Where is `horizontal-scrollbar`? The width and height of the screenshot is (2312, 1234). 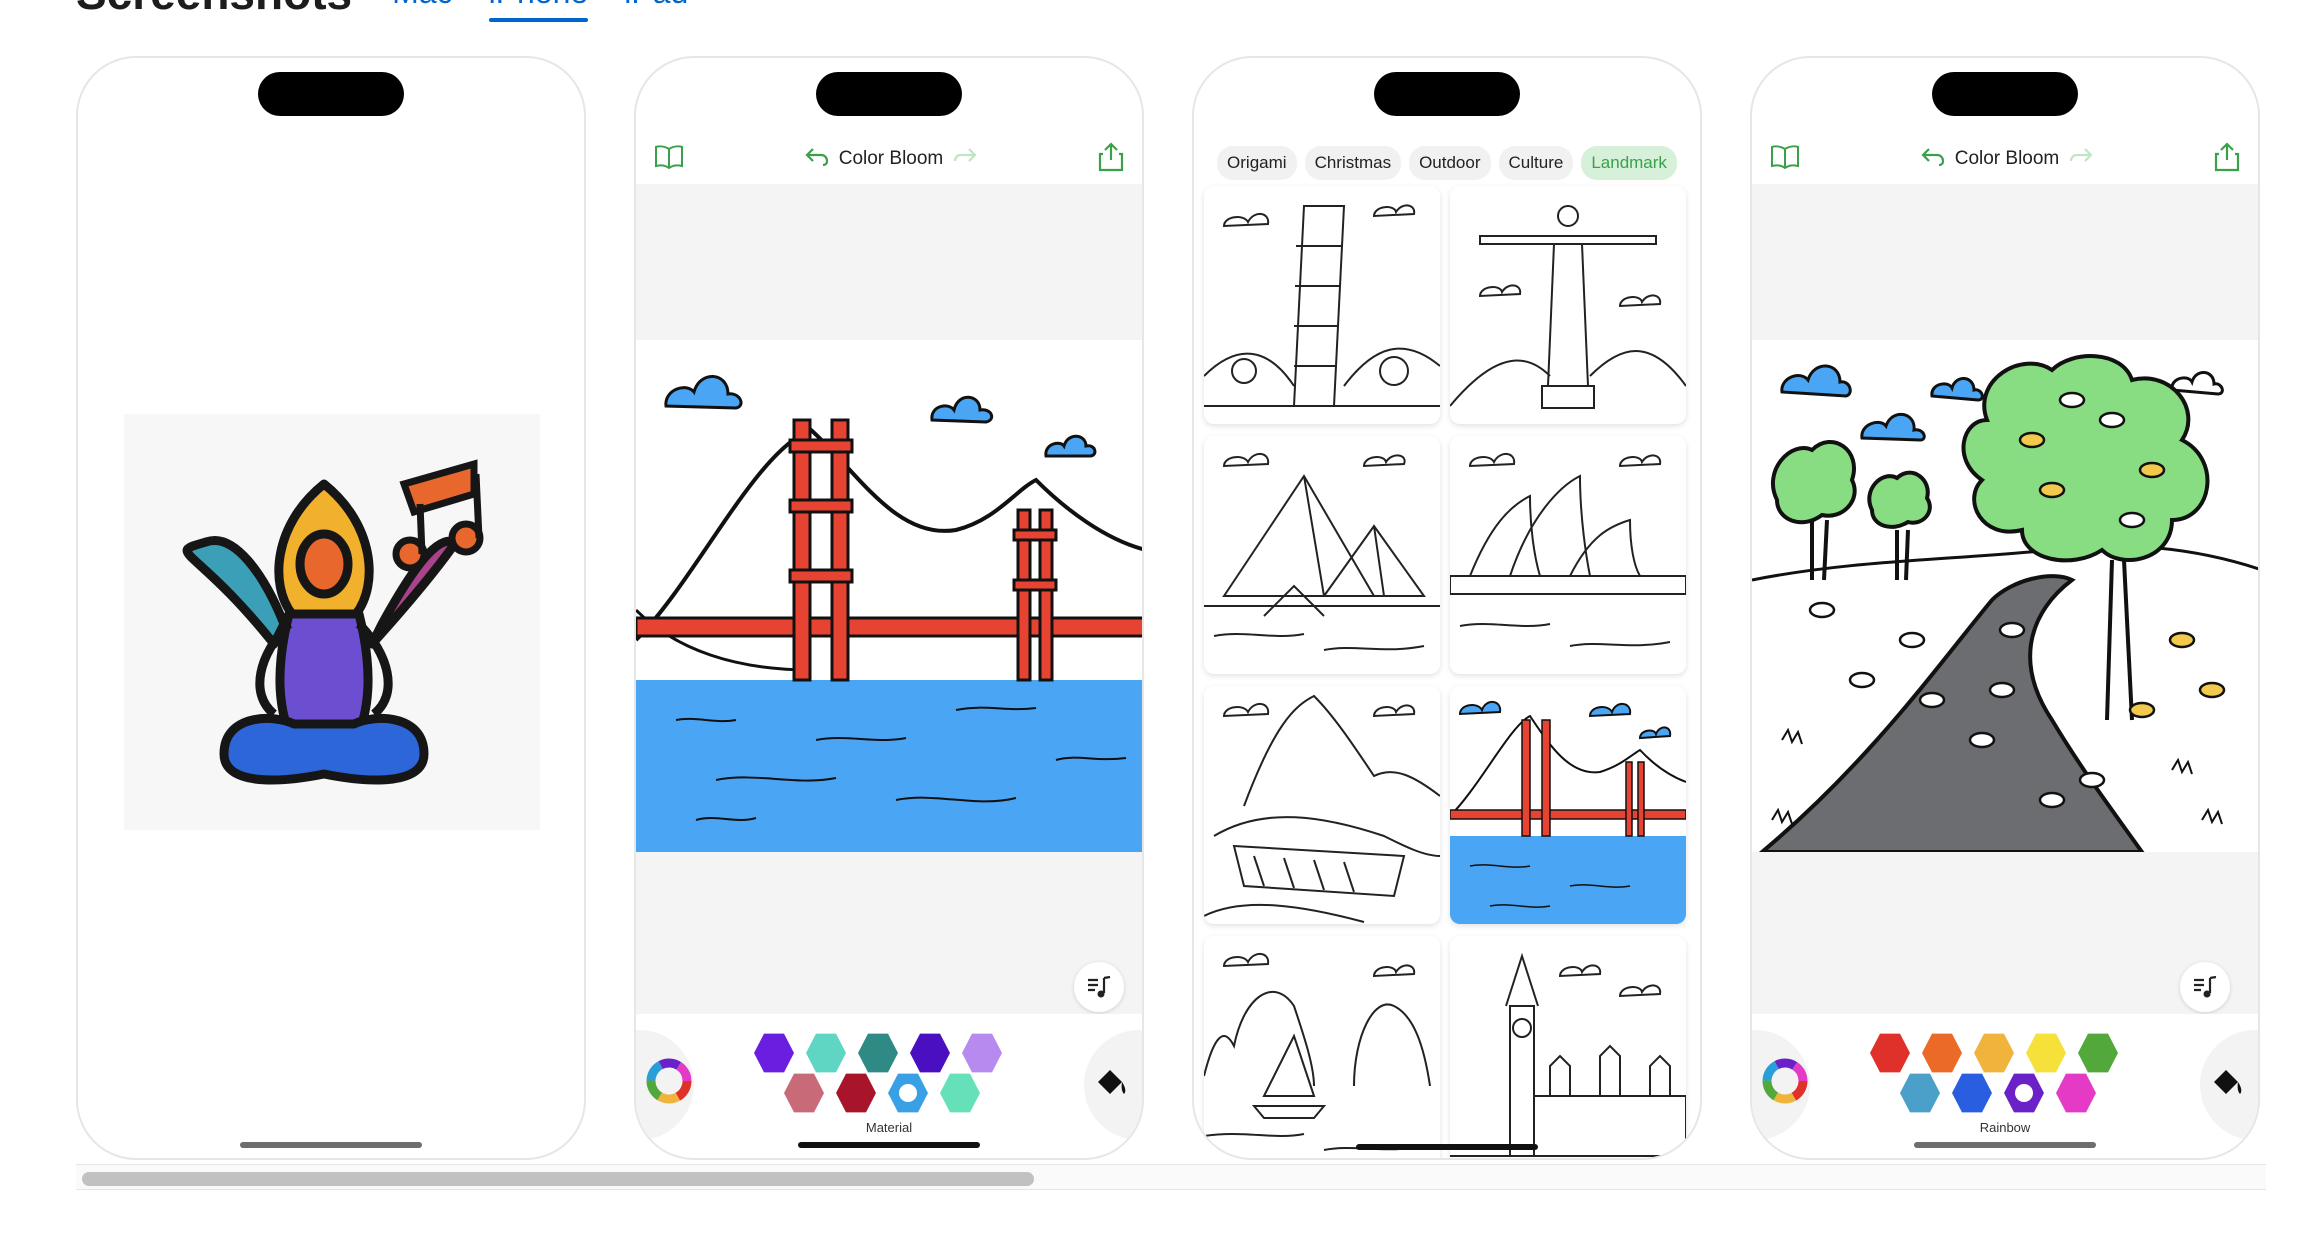 horizontal-scrollbar is located at coordinates (1171, 1177).